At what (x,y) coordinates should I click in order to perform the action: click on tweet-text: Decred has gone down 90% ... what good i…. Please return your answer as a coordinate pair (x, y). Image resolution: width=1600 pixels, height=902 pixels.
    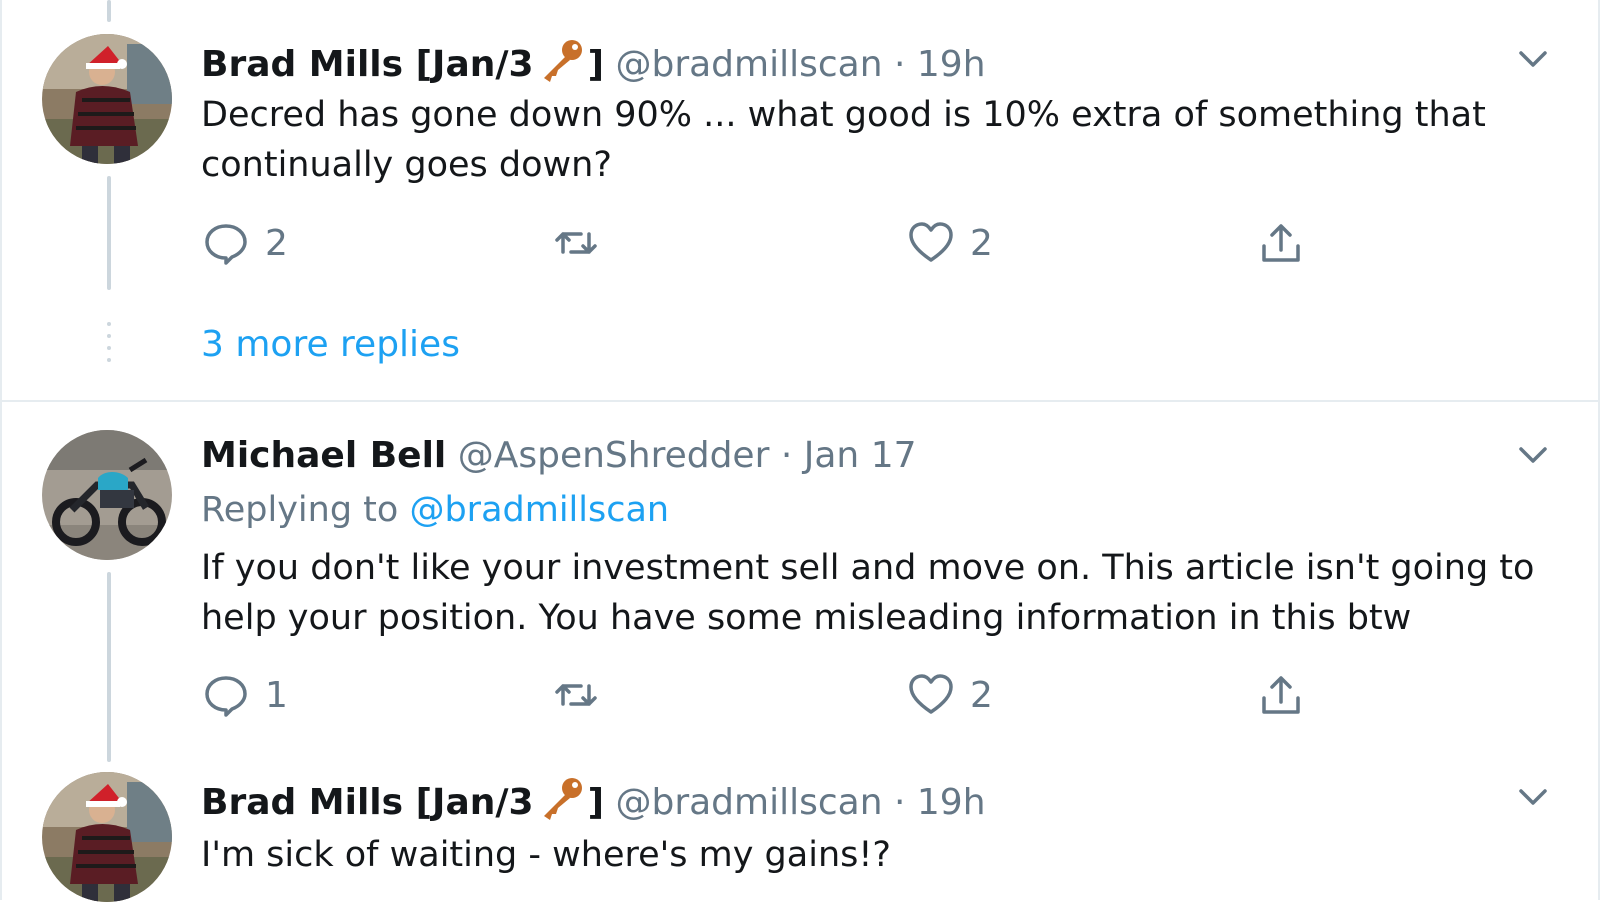
    Looking at the image, I should click on (843, 140).